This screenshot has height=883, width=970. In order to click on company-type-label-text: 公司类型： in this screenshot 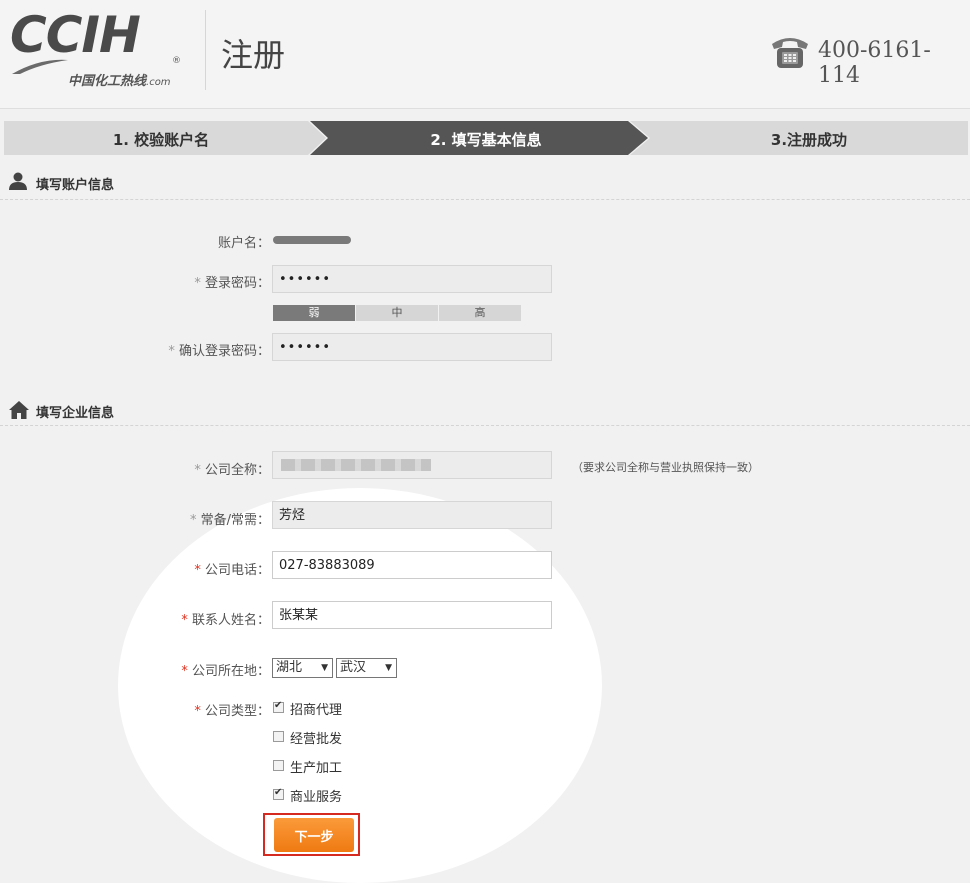, I will do `click(237, 711)`.